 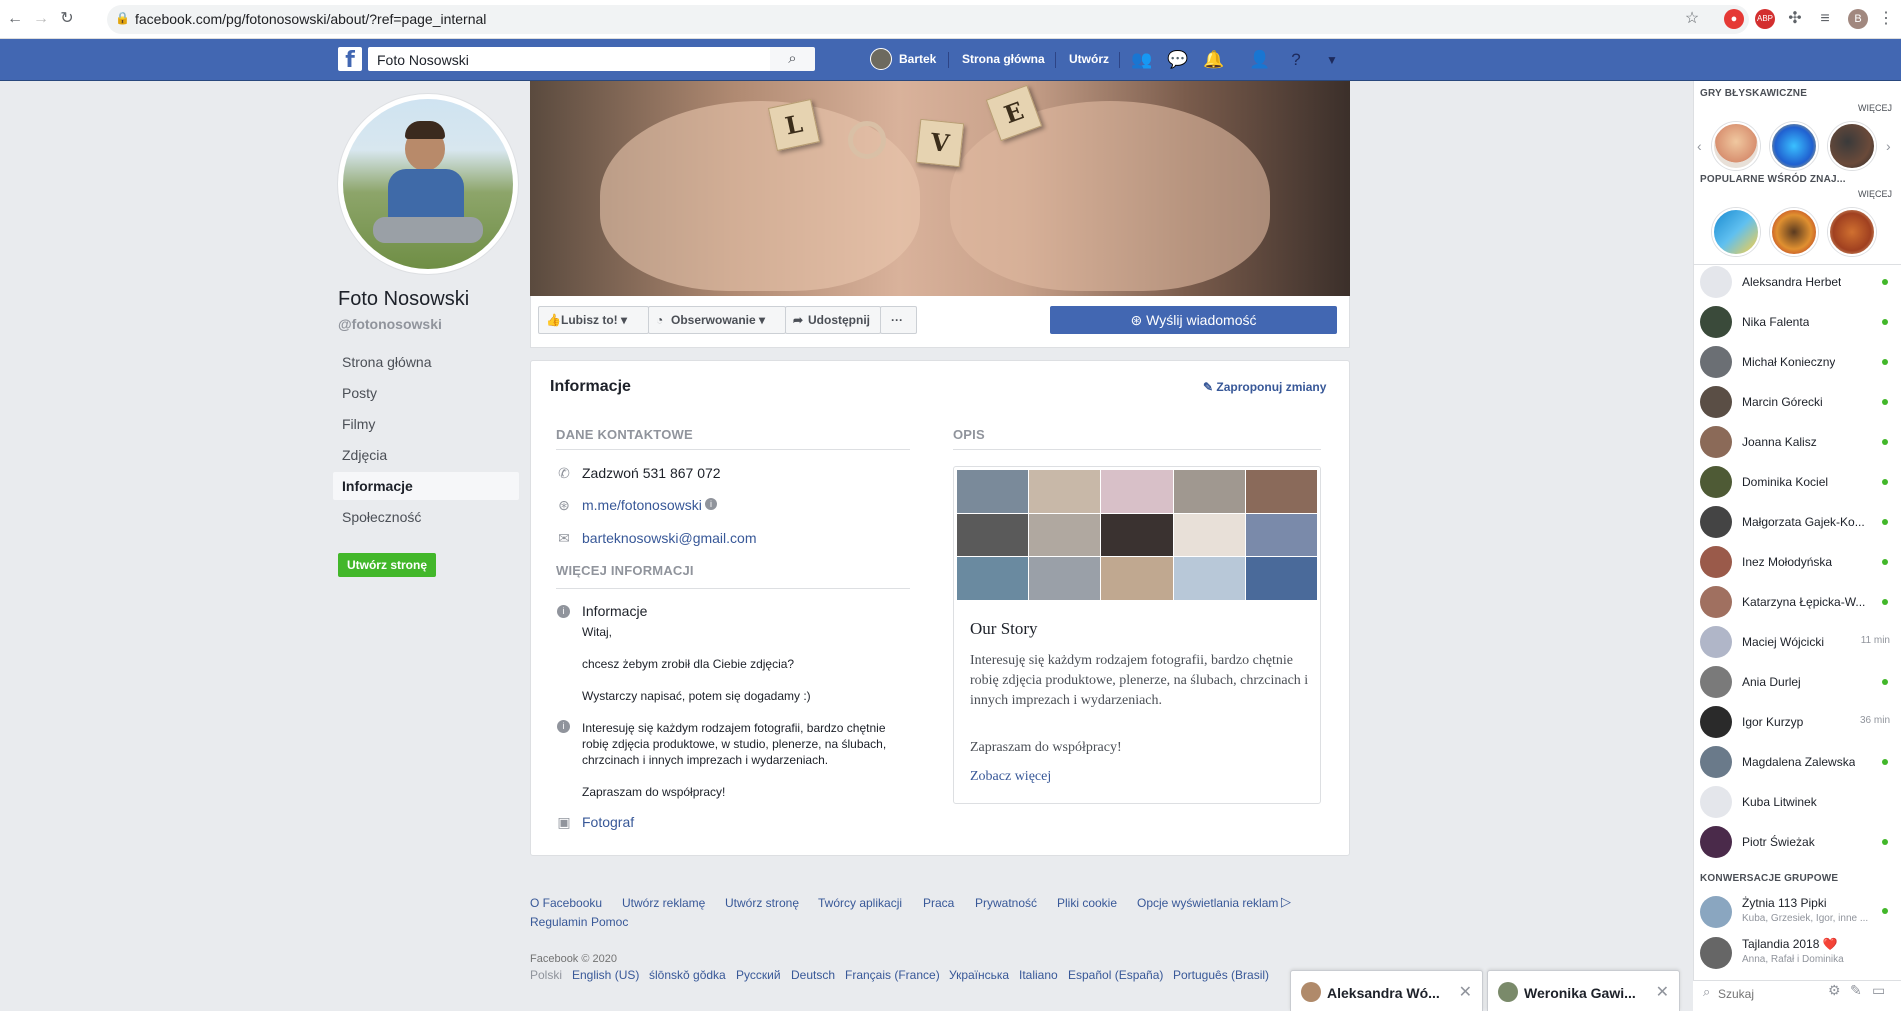 I want to click on notifications-bell-icon: 🔔, so click(x=1214, y=60).